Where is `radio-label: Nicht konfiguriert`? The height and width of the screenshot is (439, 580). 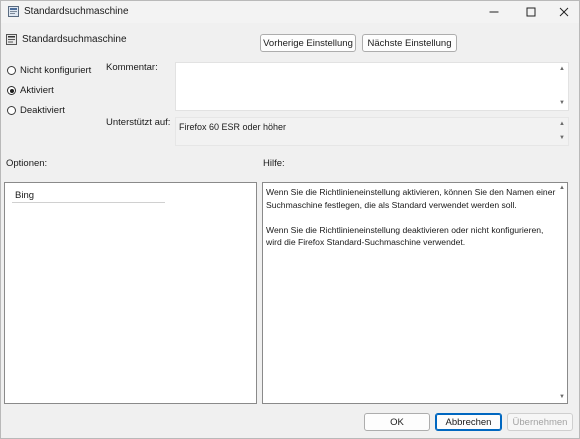 radio-label: Nicht konfiguriert is located at coordinates (56, 70).